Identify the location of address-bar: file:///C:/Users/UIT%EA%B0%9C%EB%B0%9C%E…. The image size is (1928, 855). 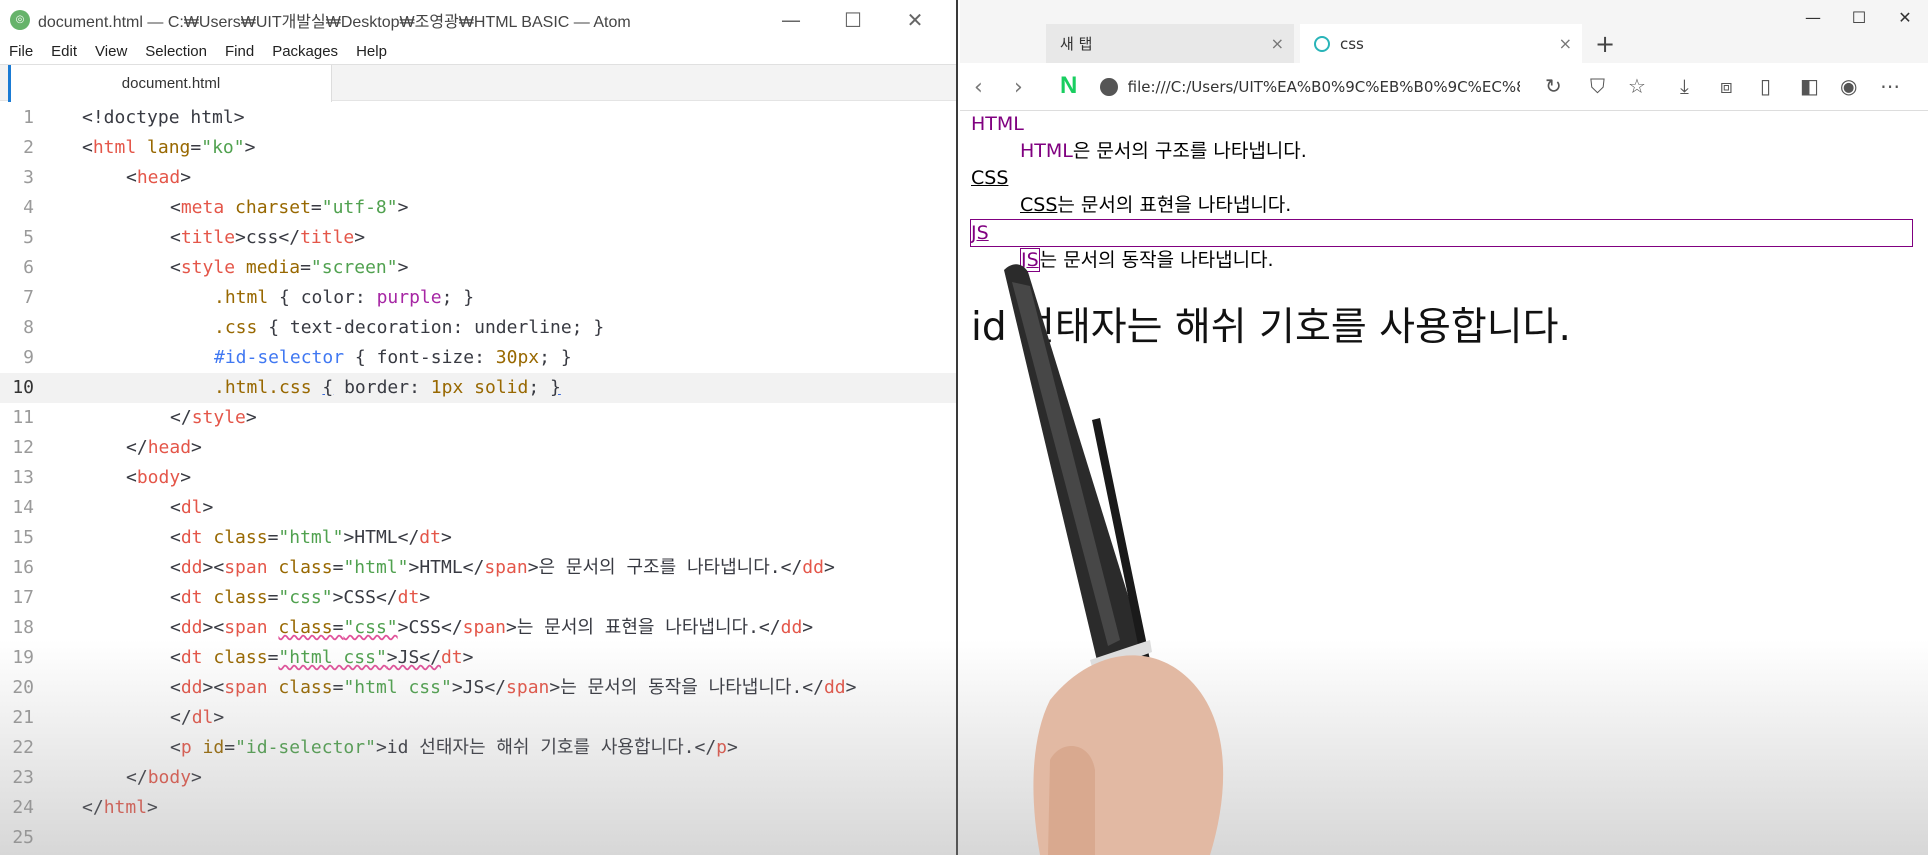
(1310, 87).